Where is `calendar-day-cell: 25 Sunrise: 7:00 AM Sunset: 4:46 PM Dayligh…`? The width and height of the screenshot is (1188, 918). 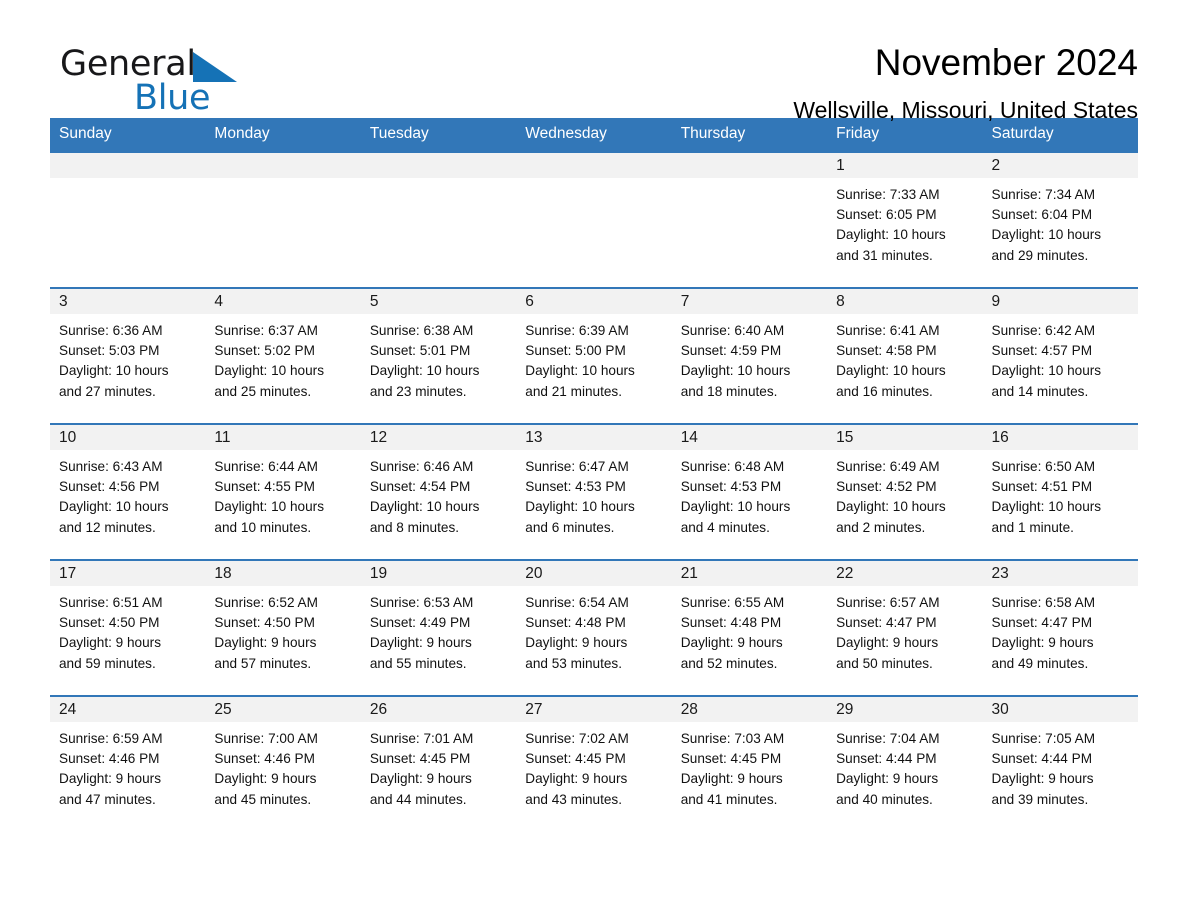
calendar-day-cell: 25 Sunrise: 7:00 AM Sunset: 4:46 PM Dayligh… is located at coordinates (283, 763).